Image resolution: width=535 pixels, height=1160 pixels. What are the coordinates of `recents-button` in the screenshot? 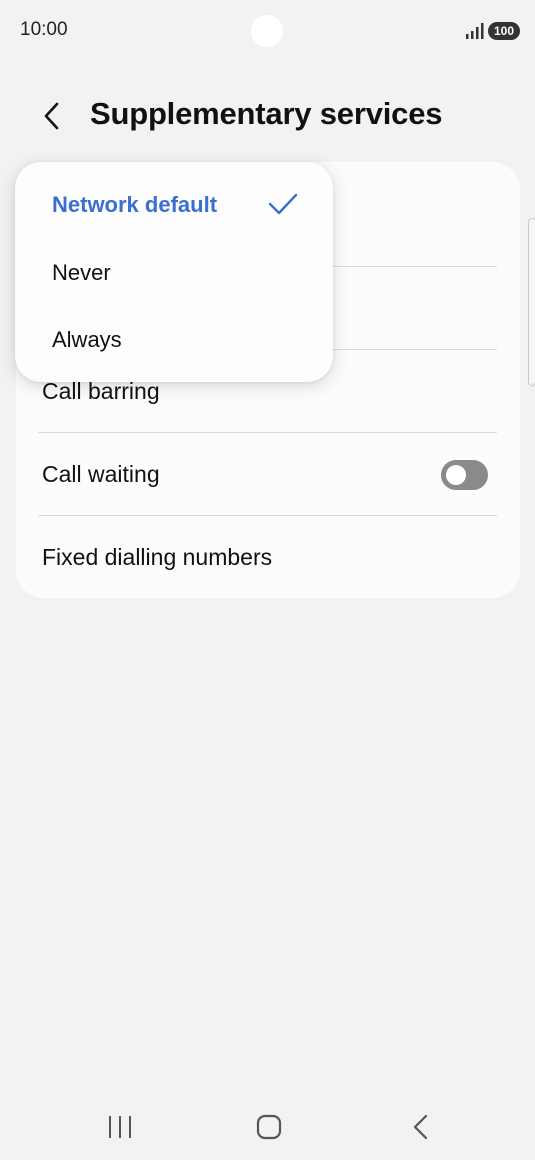 It's located at (120, 1127).